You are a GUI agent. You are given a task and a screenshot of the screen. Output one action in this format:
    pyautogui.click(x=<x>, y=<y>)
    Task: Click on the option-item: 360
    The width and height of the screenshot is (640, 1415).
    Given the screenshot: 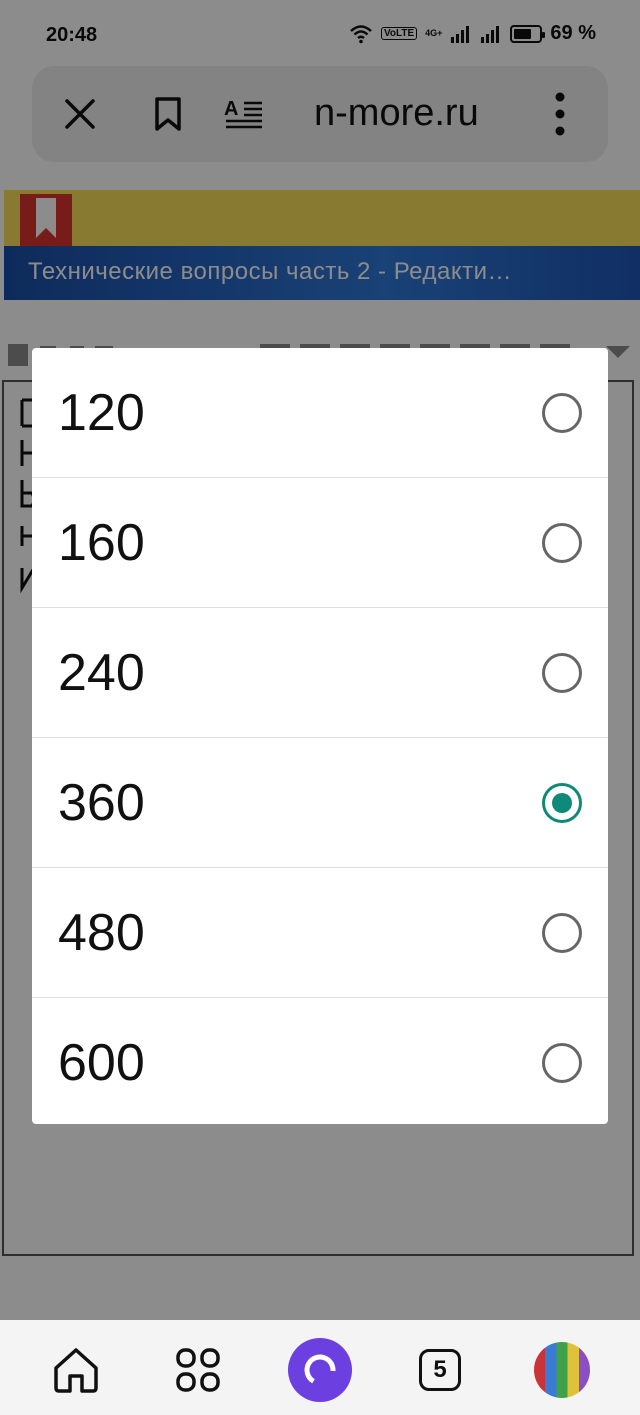 What is the action you would take?
    pyautogui.click(x=320, y=803)
    